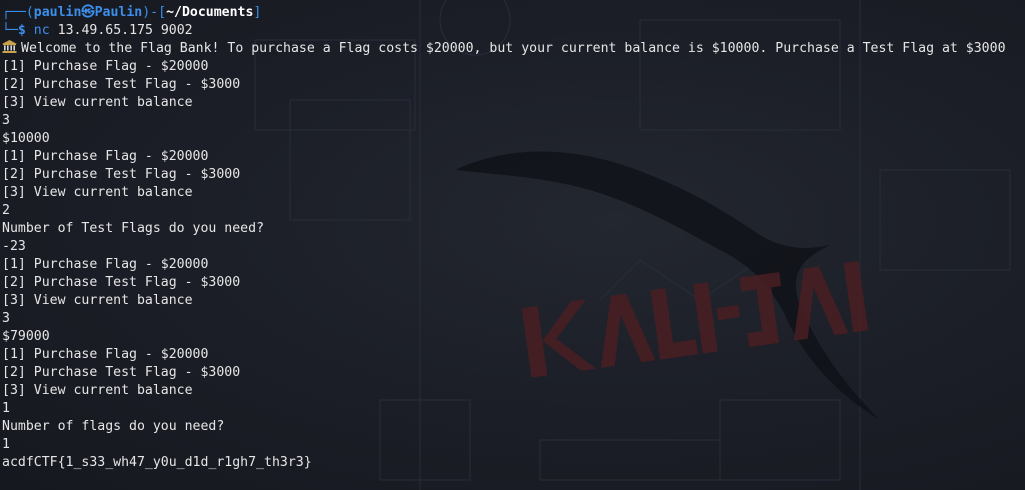 The width and height of the screenshot is (1025, 490). Describe the element at coordinates (210, 12) in the screenshot. I see `prompt-cwd: ~/Documents` at that location.